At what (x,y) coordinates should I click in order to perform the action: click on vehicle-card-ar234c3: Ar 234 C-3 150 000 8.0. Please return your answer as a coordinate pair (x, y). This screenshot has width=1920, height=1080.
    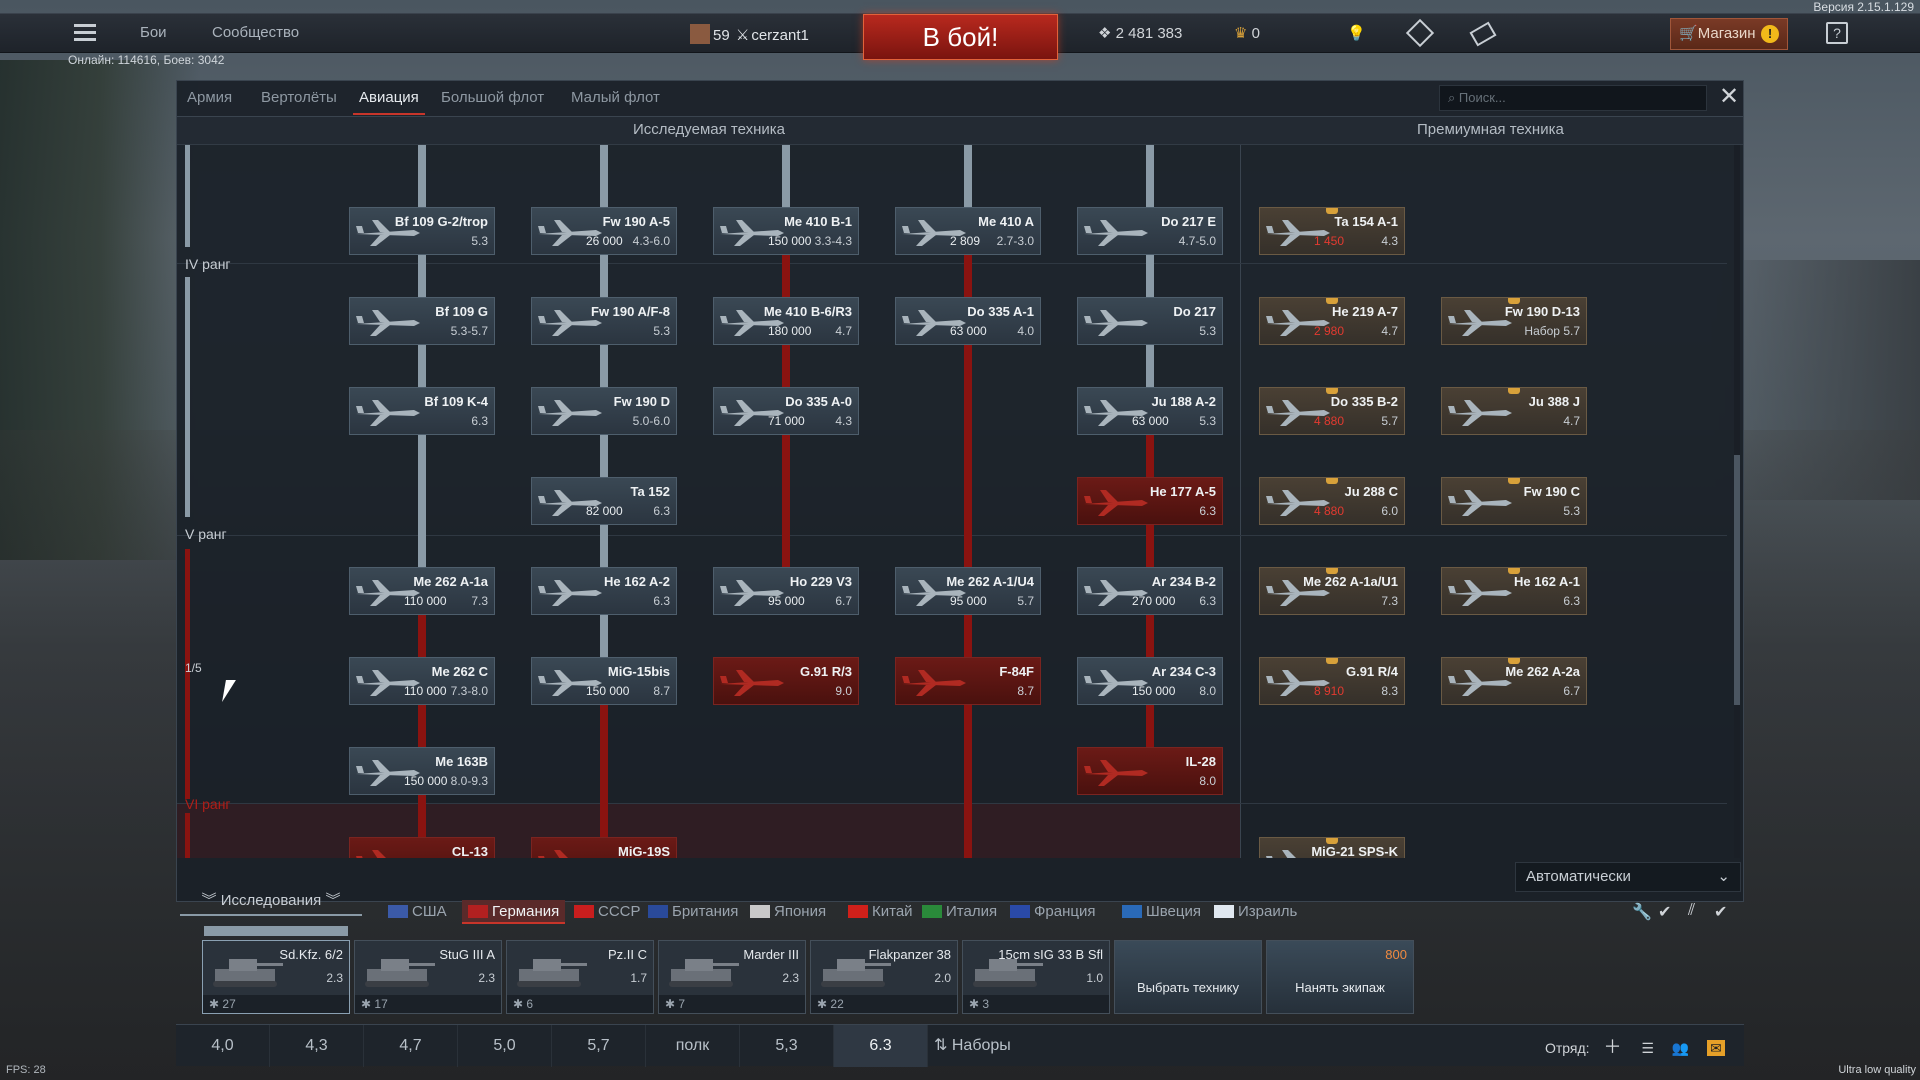
    Looking at the image, I should click on (1150, 681).